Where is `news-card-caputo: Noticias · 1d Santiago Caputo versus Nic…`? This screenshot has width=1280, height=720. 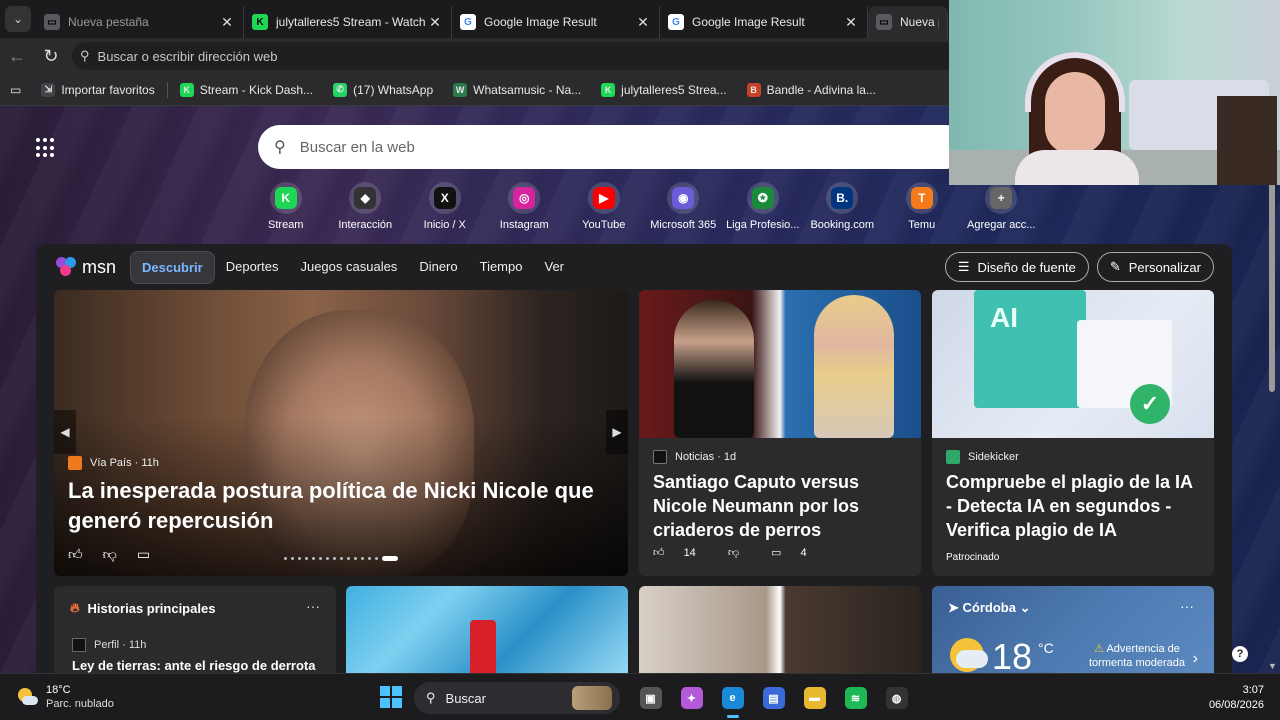
news-card-caputo: Noticias · 1d Santiago Caputo versus Nic… is located at coordinates (780, 433).